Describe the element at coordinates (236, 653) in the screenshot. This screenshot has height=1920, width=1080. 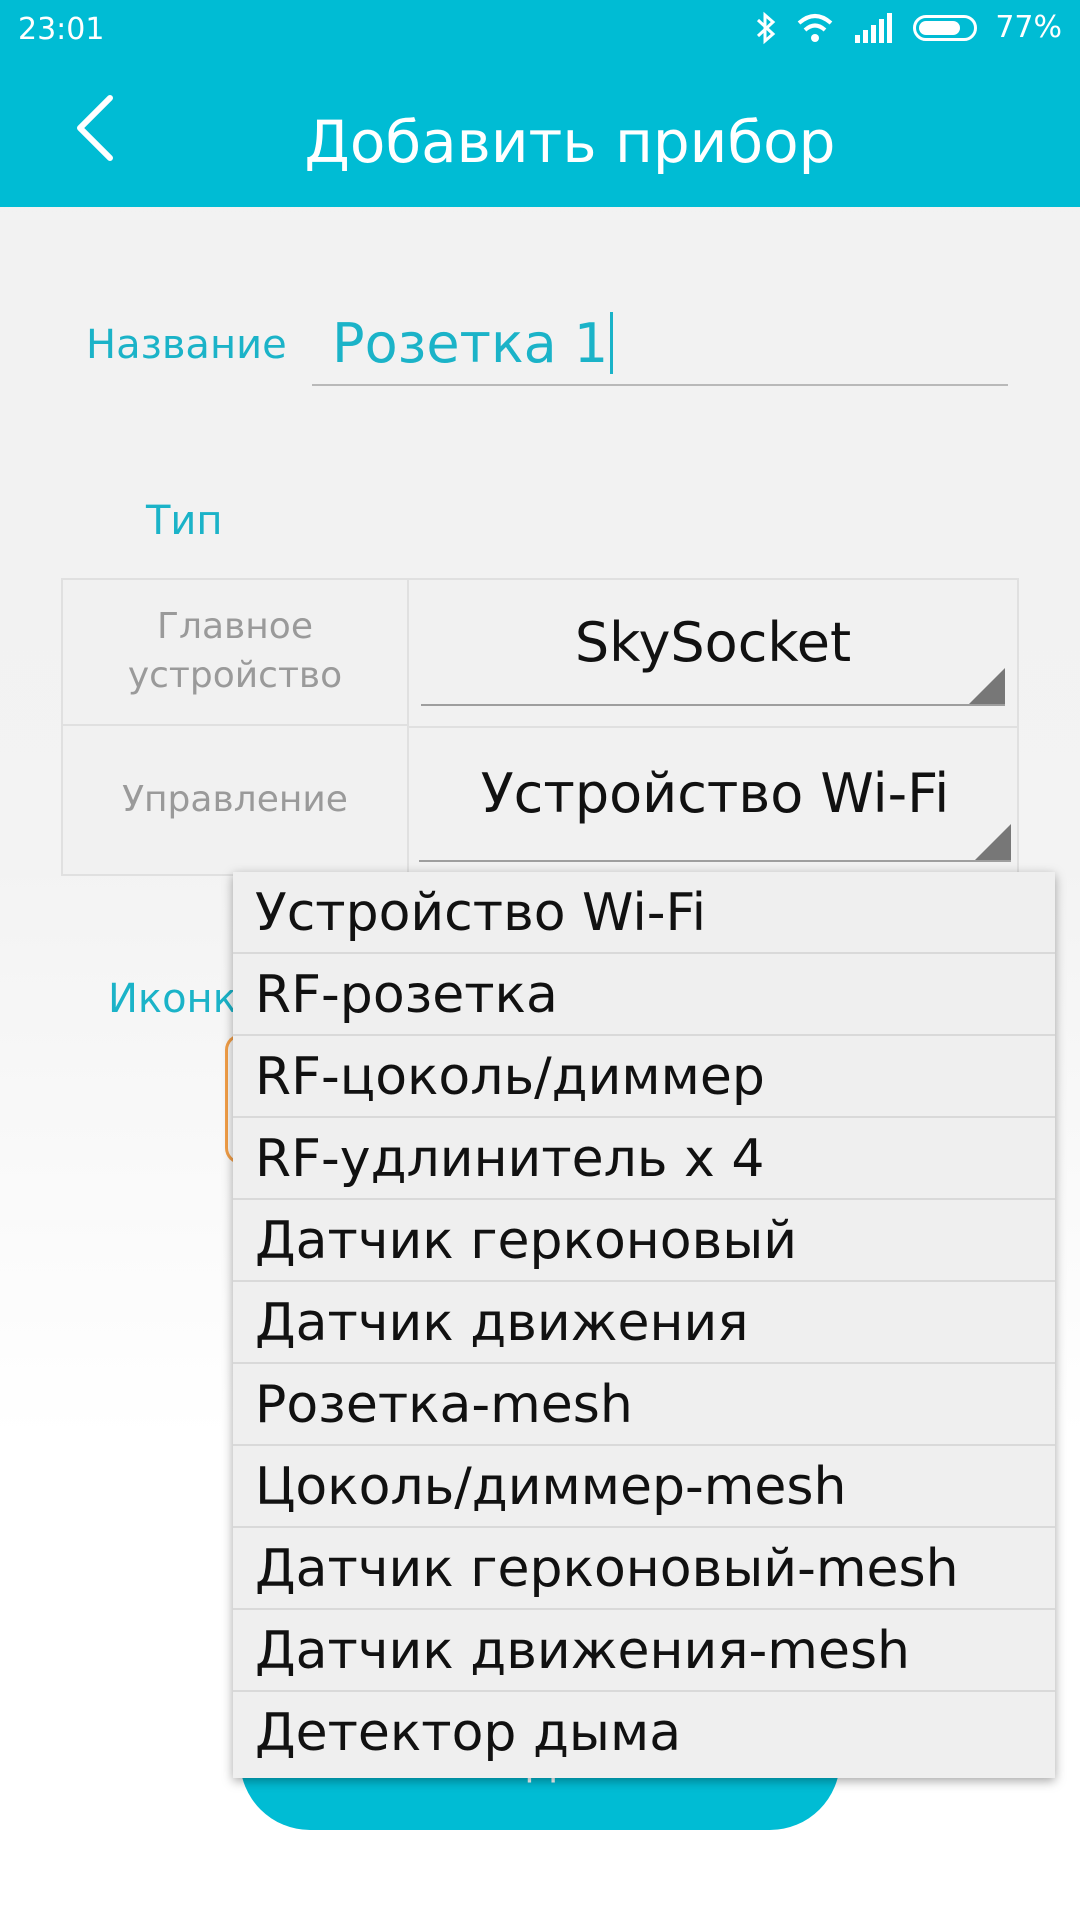
I see `main-device-label: Главное устройство` at that location.